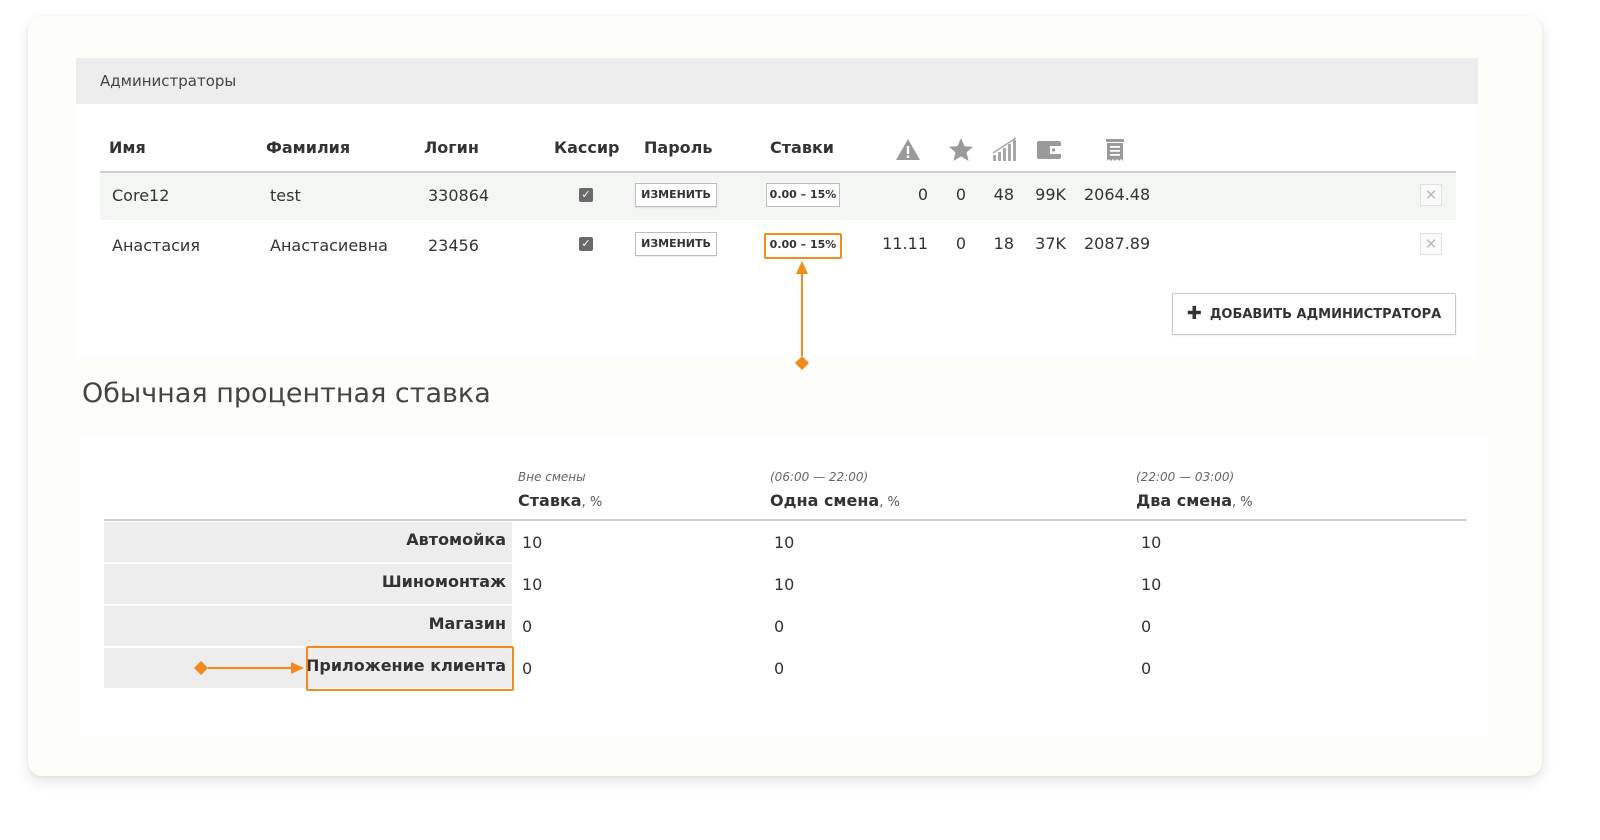 This screenshot has width=1600, height=840. I want to click on rates-table-header-divider, so click(785, 520).